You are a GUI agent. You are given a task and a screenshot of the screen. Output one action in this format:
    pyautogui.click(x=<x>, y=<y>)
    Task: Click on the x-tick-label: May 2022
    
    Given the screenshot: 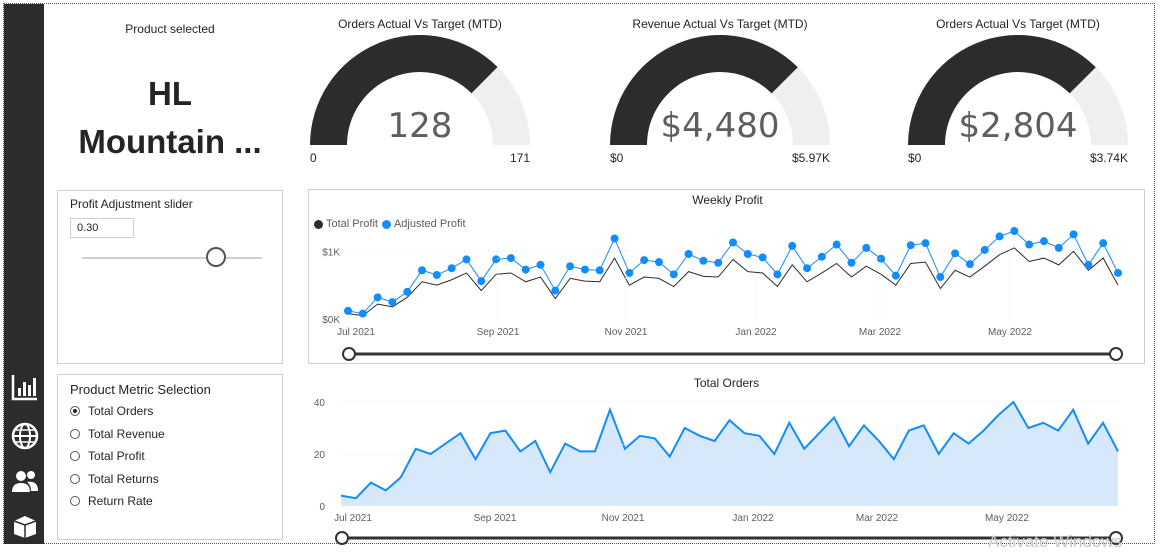 What is the action you would take?
    pyautogui.click(x=1007, y=518)
    